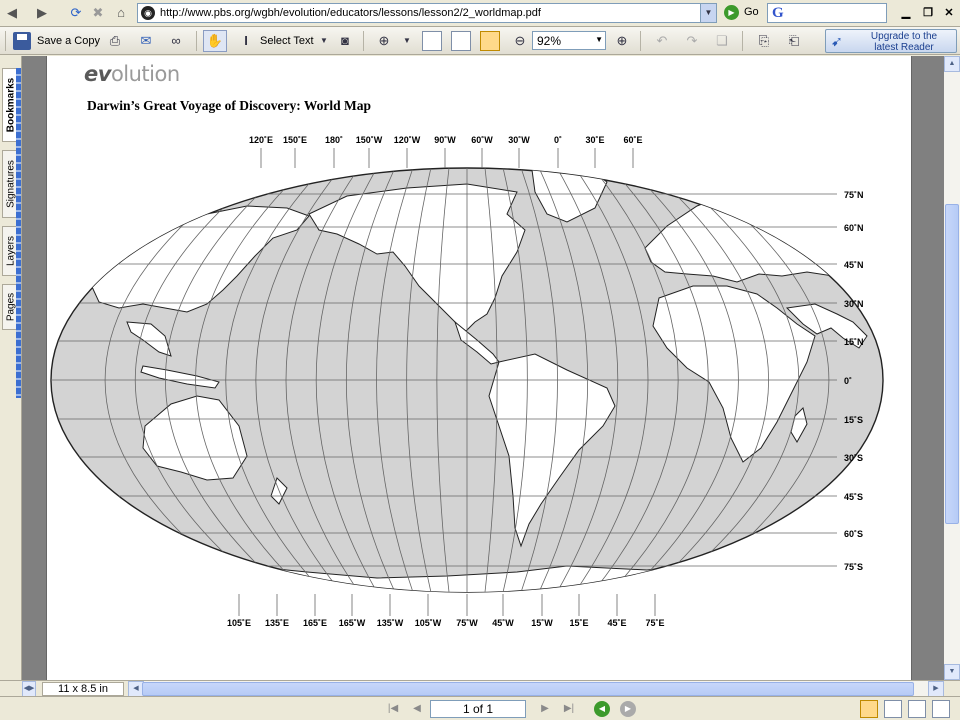 The image size is (960, 720). I want to click on previous-page-icon: ◀, so click(417, 709).